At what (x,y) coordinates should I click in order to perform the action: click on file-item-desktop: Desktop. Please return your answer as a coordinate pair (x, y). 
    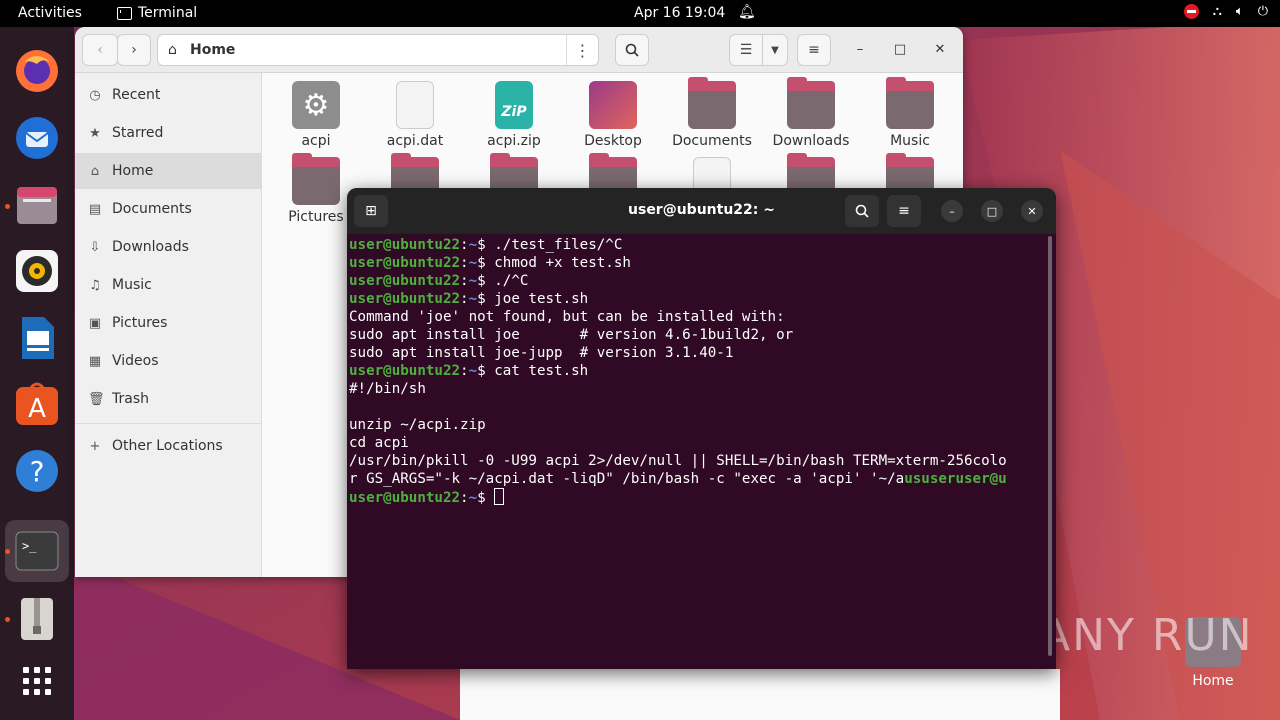
    Looking at the image, I should click on (613, 115).